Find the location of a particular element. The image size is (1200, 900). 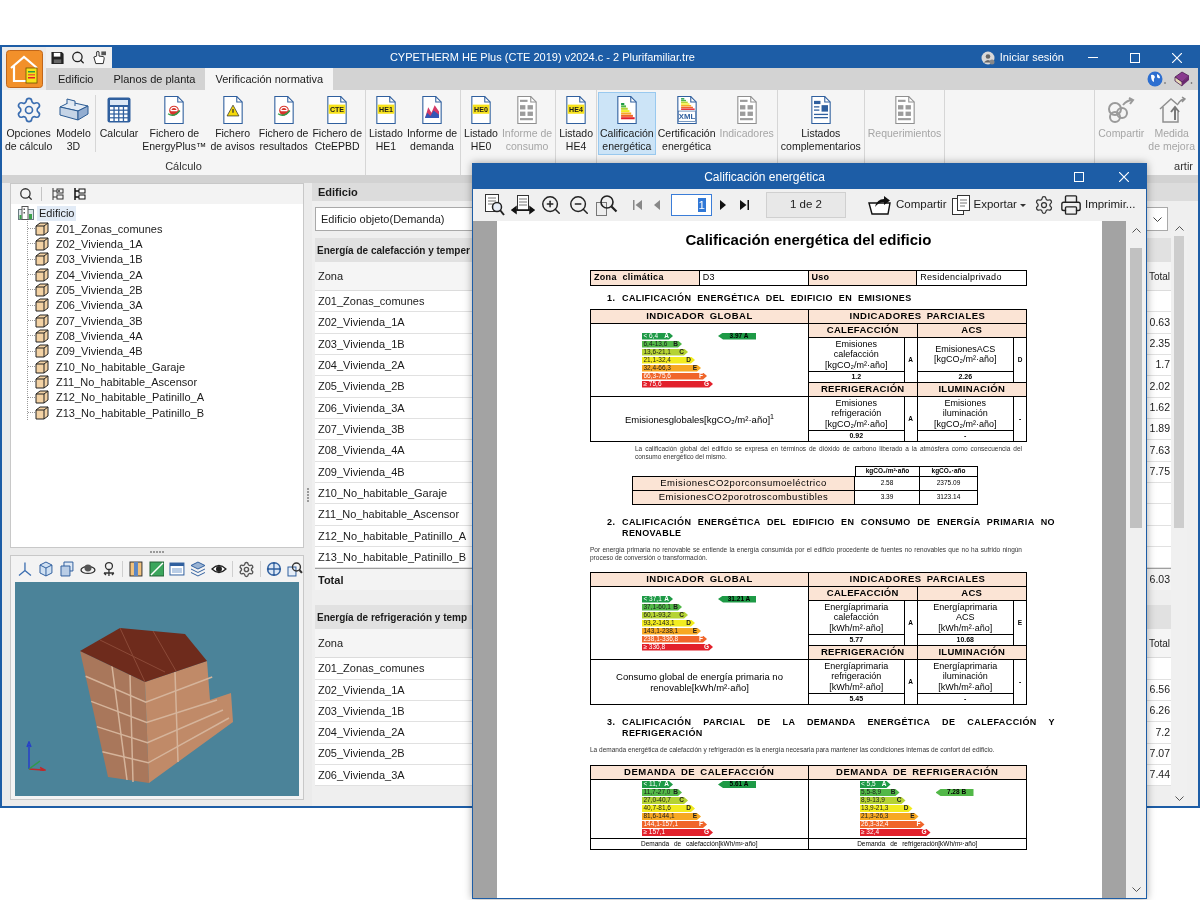

zoom-extents-icon is located at coordinates (274, 569).